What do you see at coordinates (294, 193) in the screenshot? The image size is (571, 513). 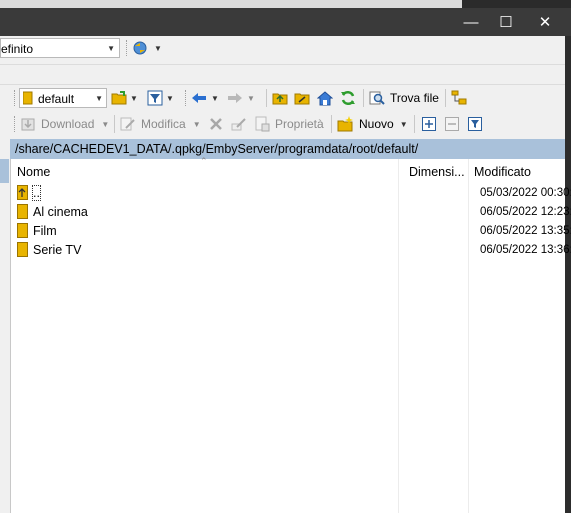 I see `table-row: .. 05/03/2022 00:30:` at bounding box center [294, 193].